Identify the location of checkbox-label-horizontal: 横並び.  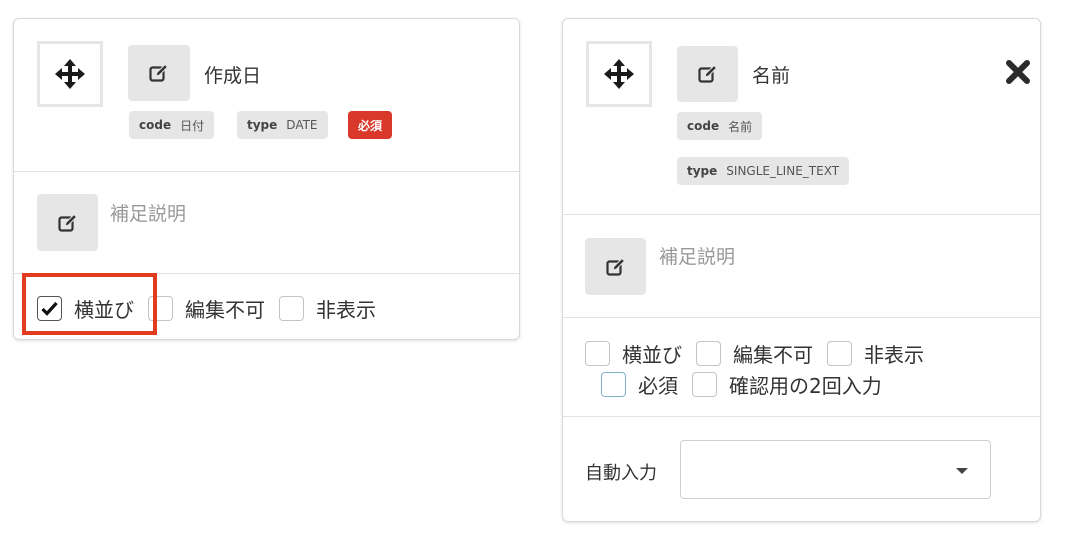
(652, 355).